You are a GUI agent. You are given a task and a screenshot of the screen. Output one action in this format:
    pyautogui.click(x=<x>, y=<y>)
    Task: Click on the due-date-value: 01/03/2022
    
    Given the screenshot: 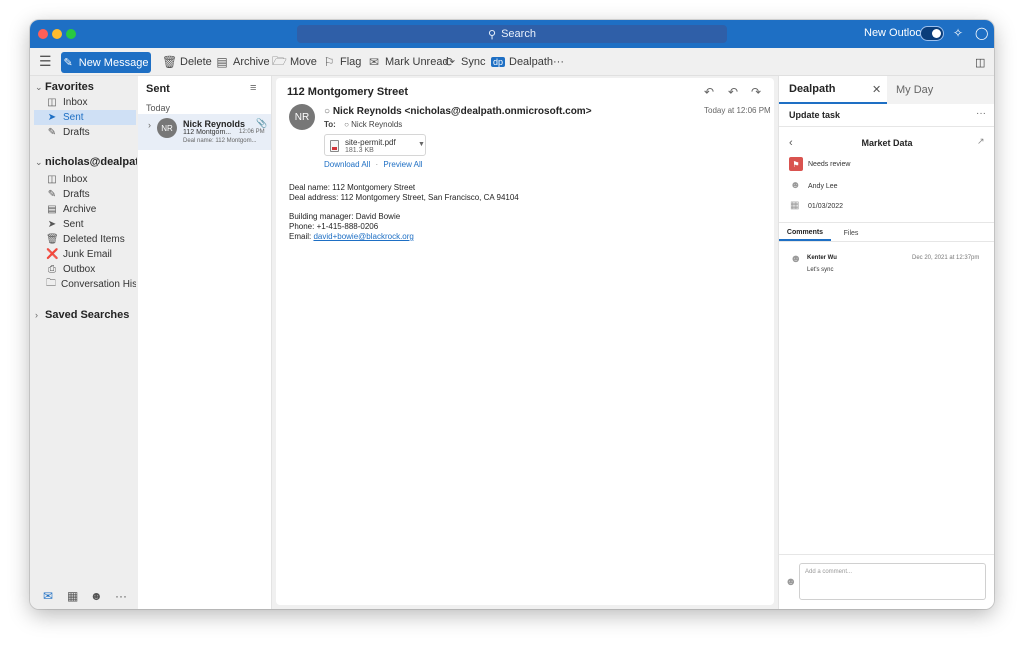 What is the action you would take?
    pyautogui.click(x=825, y=206)
    